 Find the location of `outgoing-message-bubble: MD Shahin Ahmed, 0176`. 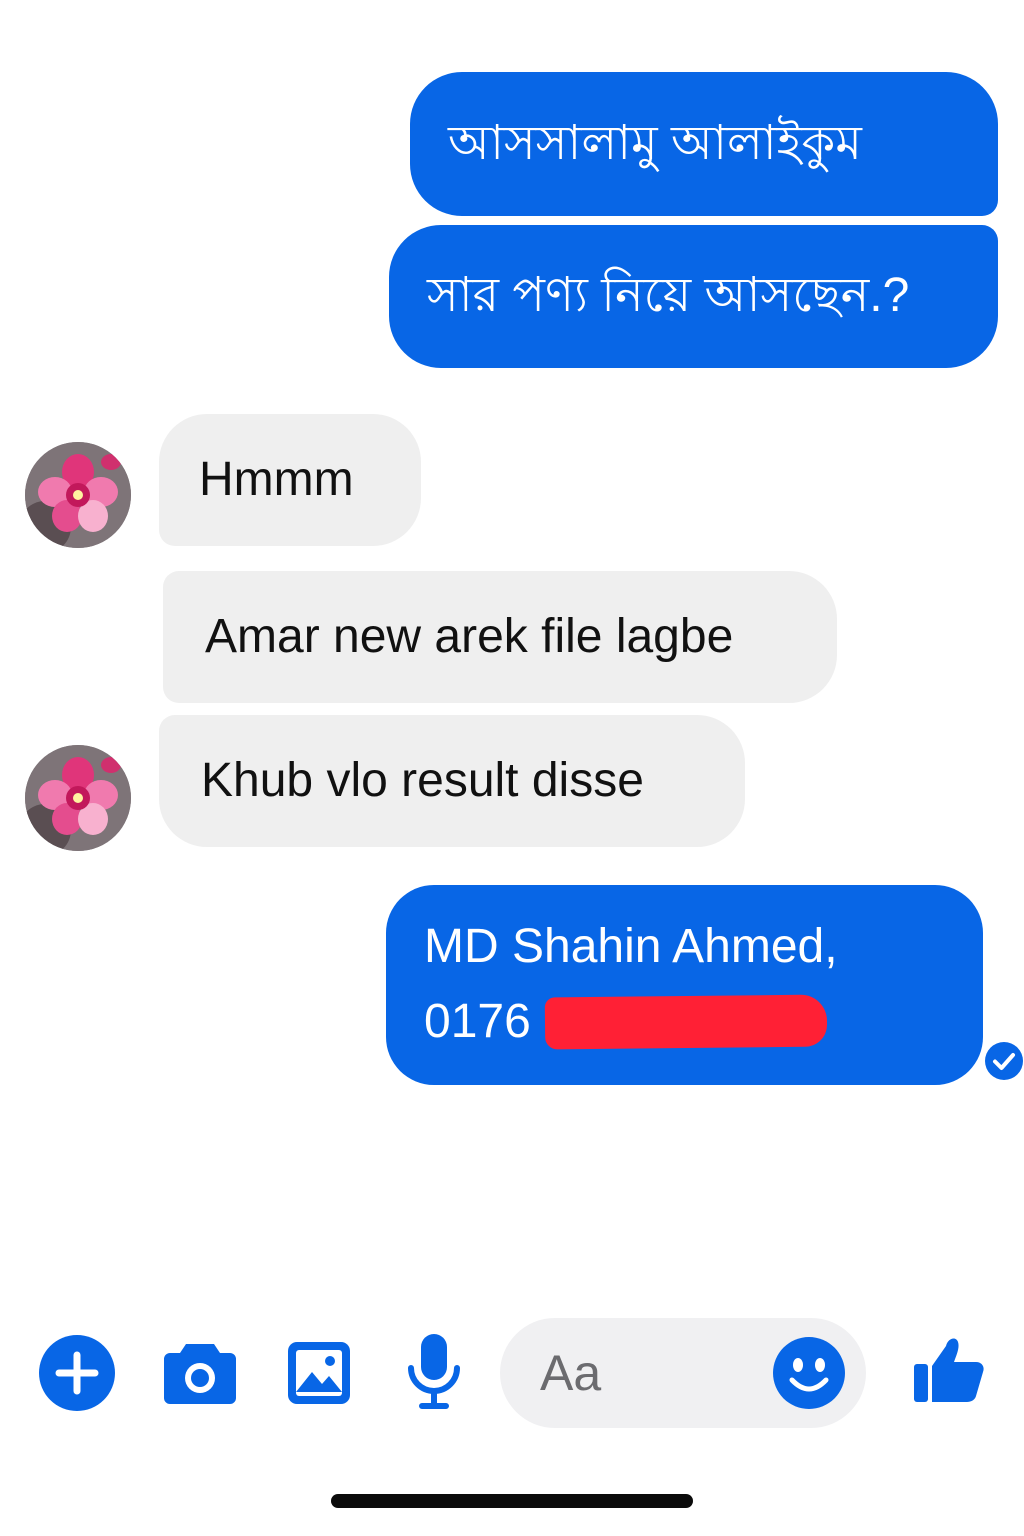

outgoing-message-bubble: MD Shahin Ahmed, 0176 is located at coordinates (684, 985).